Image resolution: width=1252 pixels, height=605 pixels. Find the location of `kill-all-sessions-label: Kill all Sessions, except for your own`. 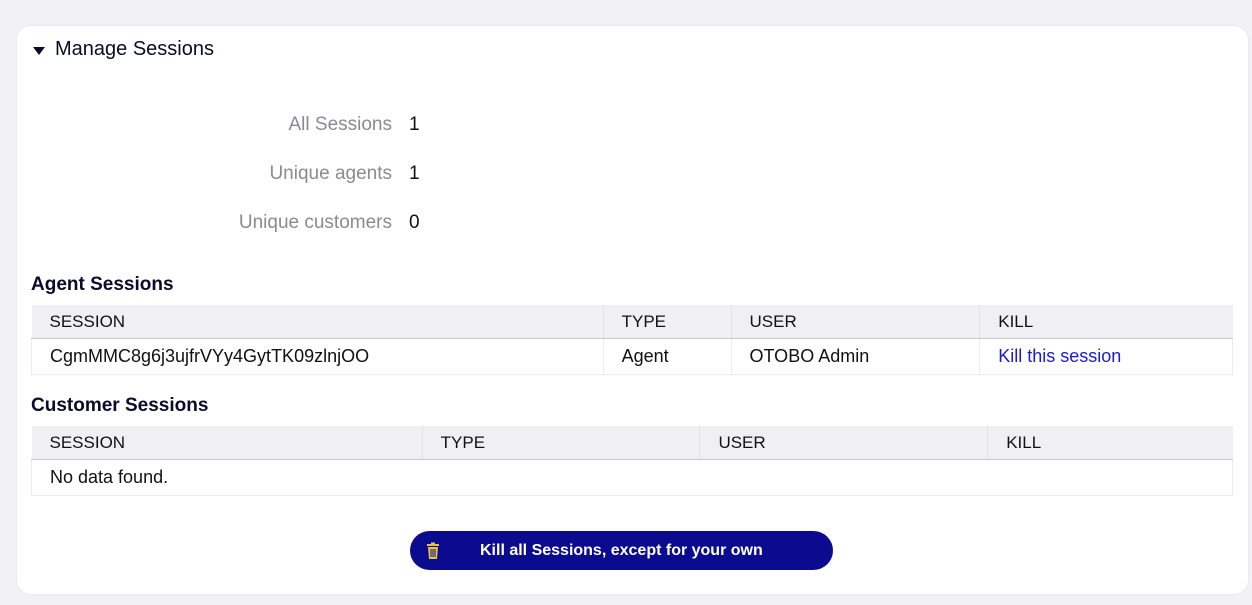

kill-all-sessions-label: Kill all Sessions, except for your own is located at coordinates (621, 550).